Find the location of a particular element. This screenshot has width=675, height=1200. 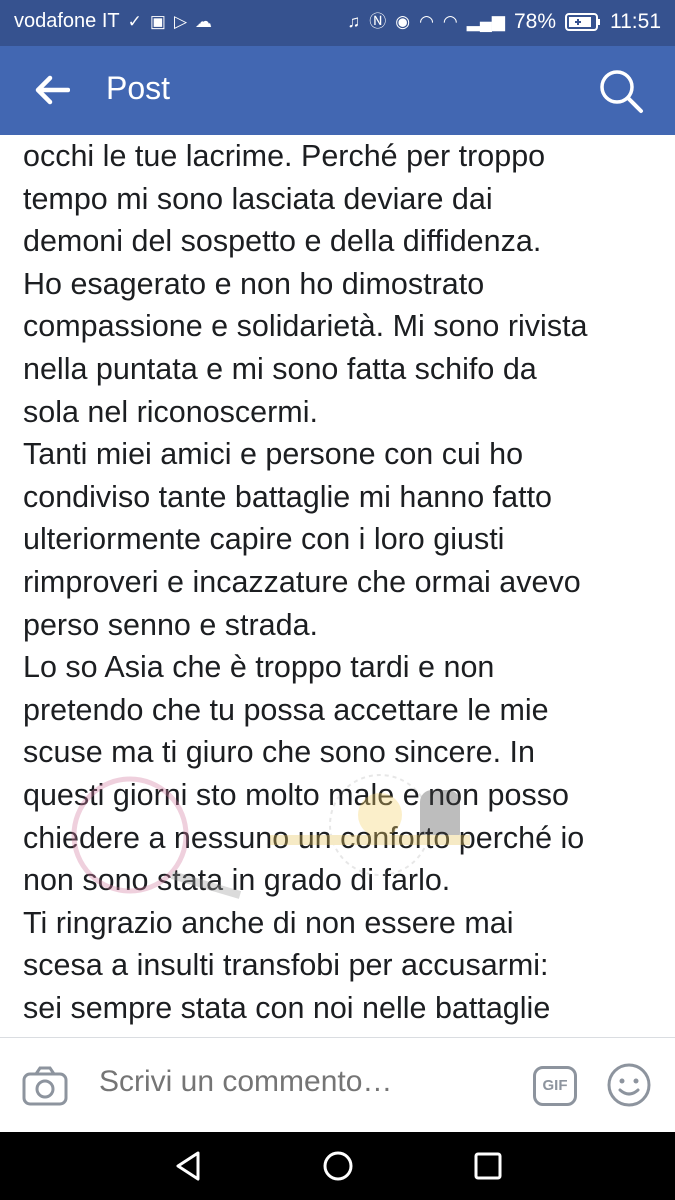

smiley-icon is located at coordinates (629, 1085).